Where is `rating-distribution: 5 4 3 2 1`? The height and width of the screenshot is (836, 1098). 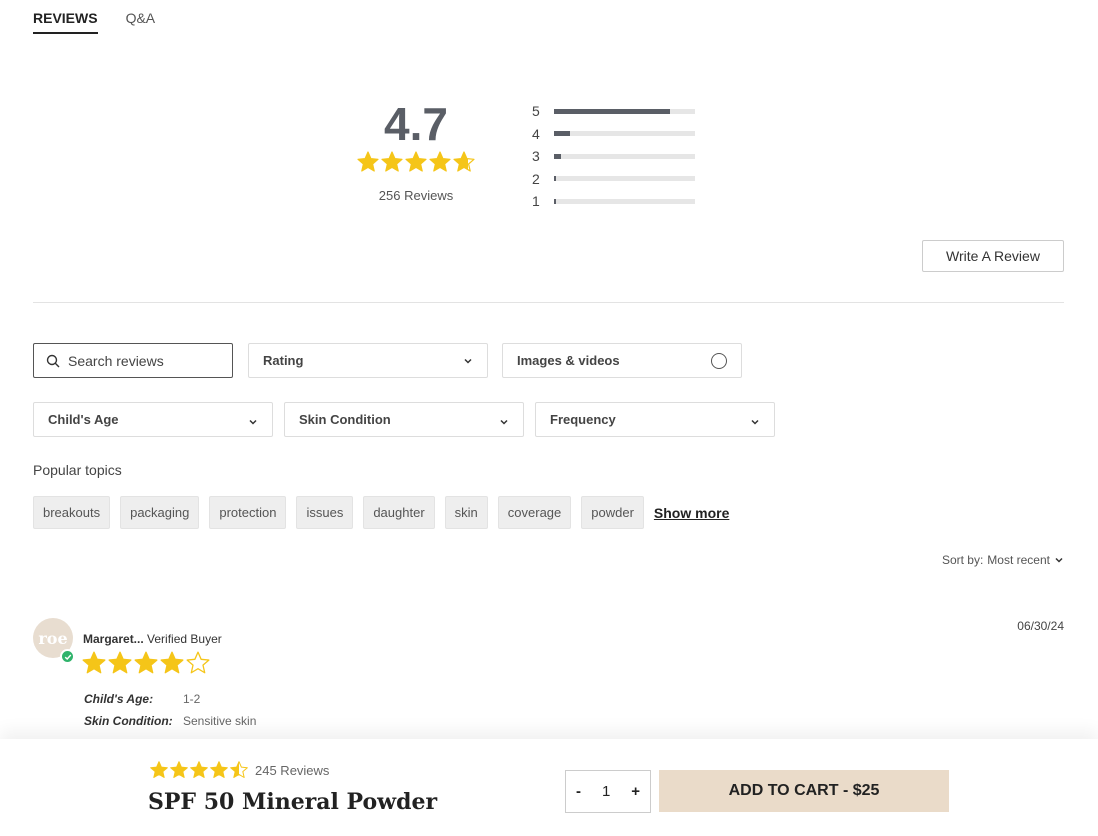
rating-distribution: 5 4 3 2 1 is located at coordinates (613, 156).